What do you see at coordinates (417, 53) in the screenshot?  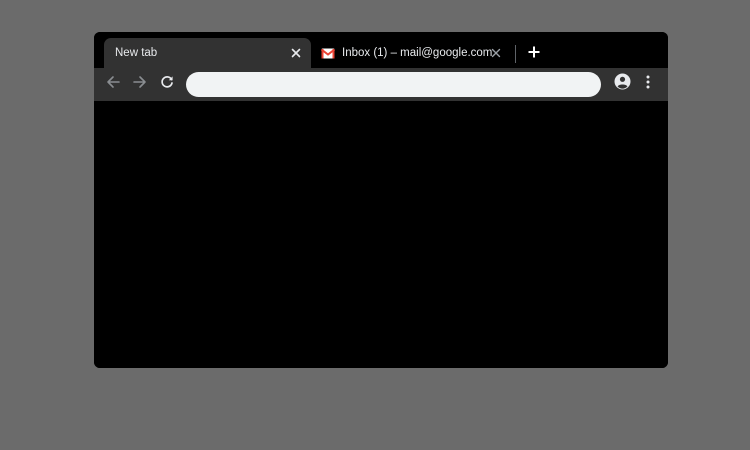 I see `tab-title: Inbox (1) – mail@google.com` at bounding box center [417, 53].